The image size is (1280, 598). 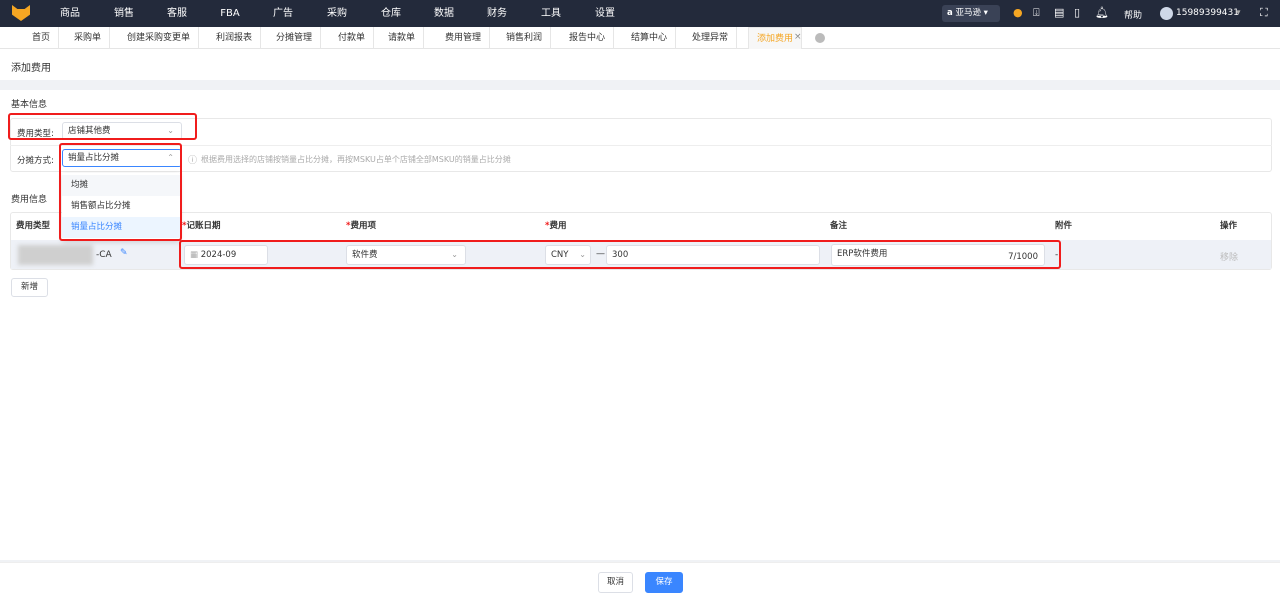 What do you see at coordinates (444, 13) in the screenshot?
I see `menu-item: 数据` at bounding box center [444, 13].